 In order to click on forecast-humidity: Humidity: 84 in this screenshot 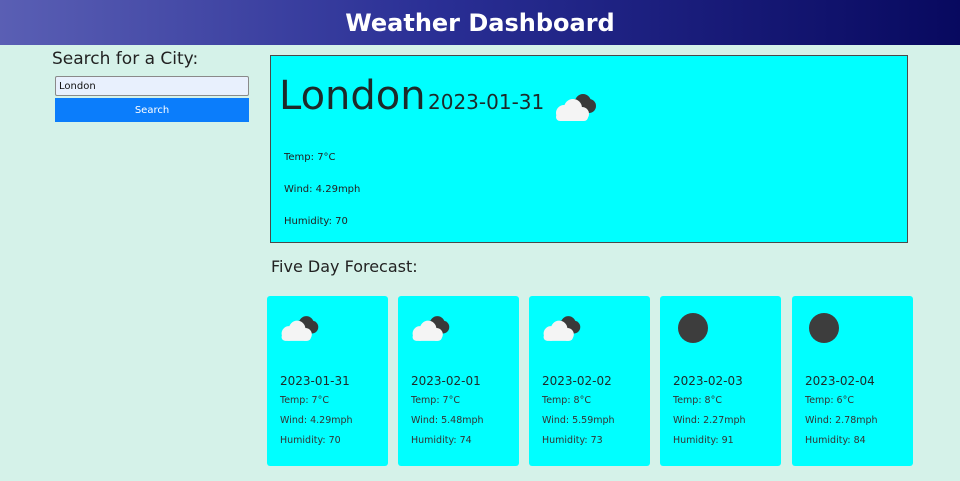, I will do `click(835, 440)`.